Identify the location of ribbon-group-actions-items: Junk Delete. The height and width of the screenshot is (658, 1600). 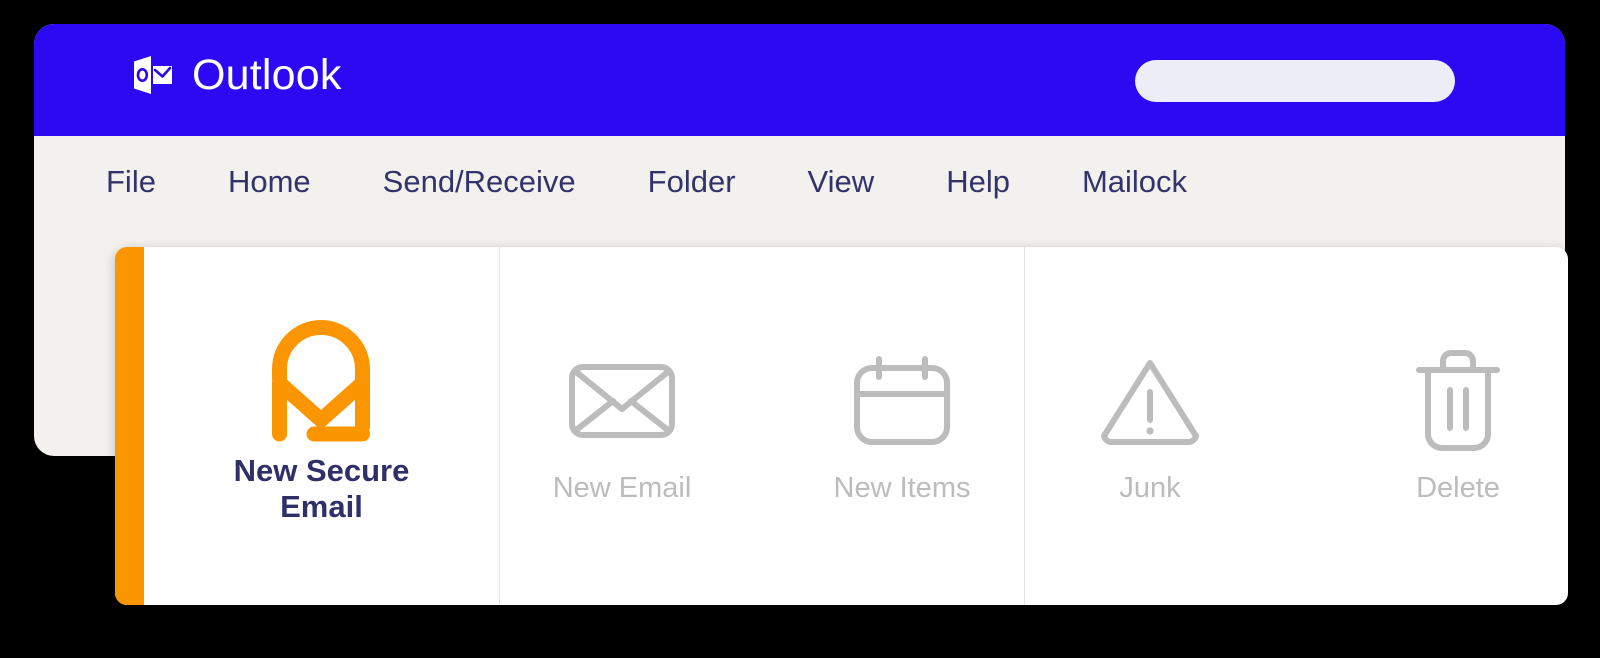
(1296, 425).